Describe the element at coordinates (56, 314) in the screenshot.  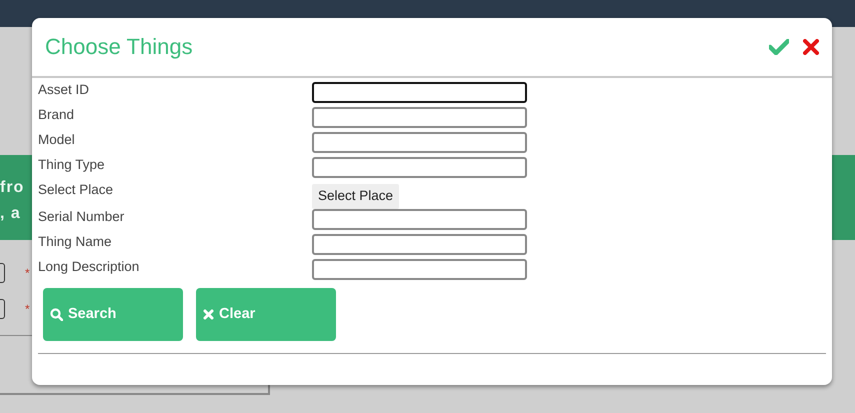
I see `search-icon` at that location.